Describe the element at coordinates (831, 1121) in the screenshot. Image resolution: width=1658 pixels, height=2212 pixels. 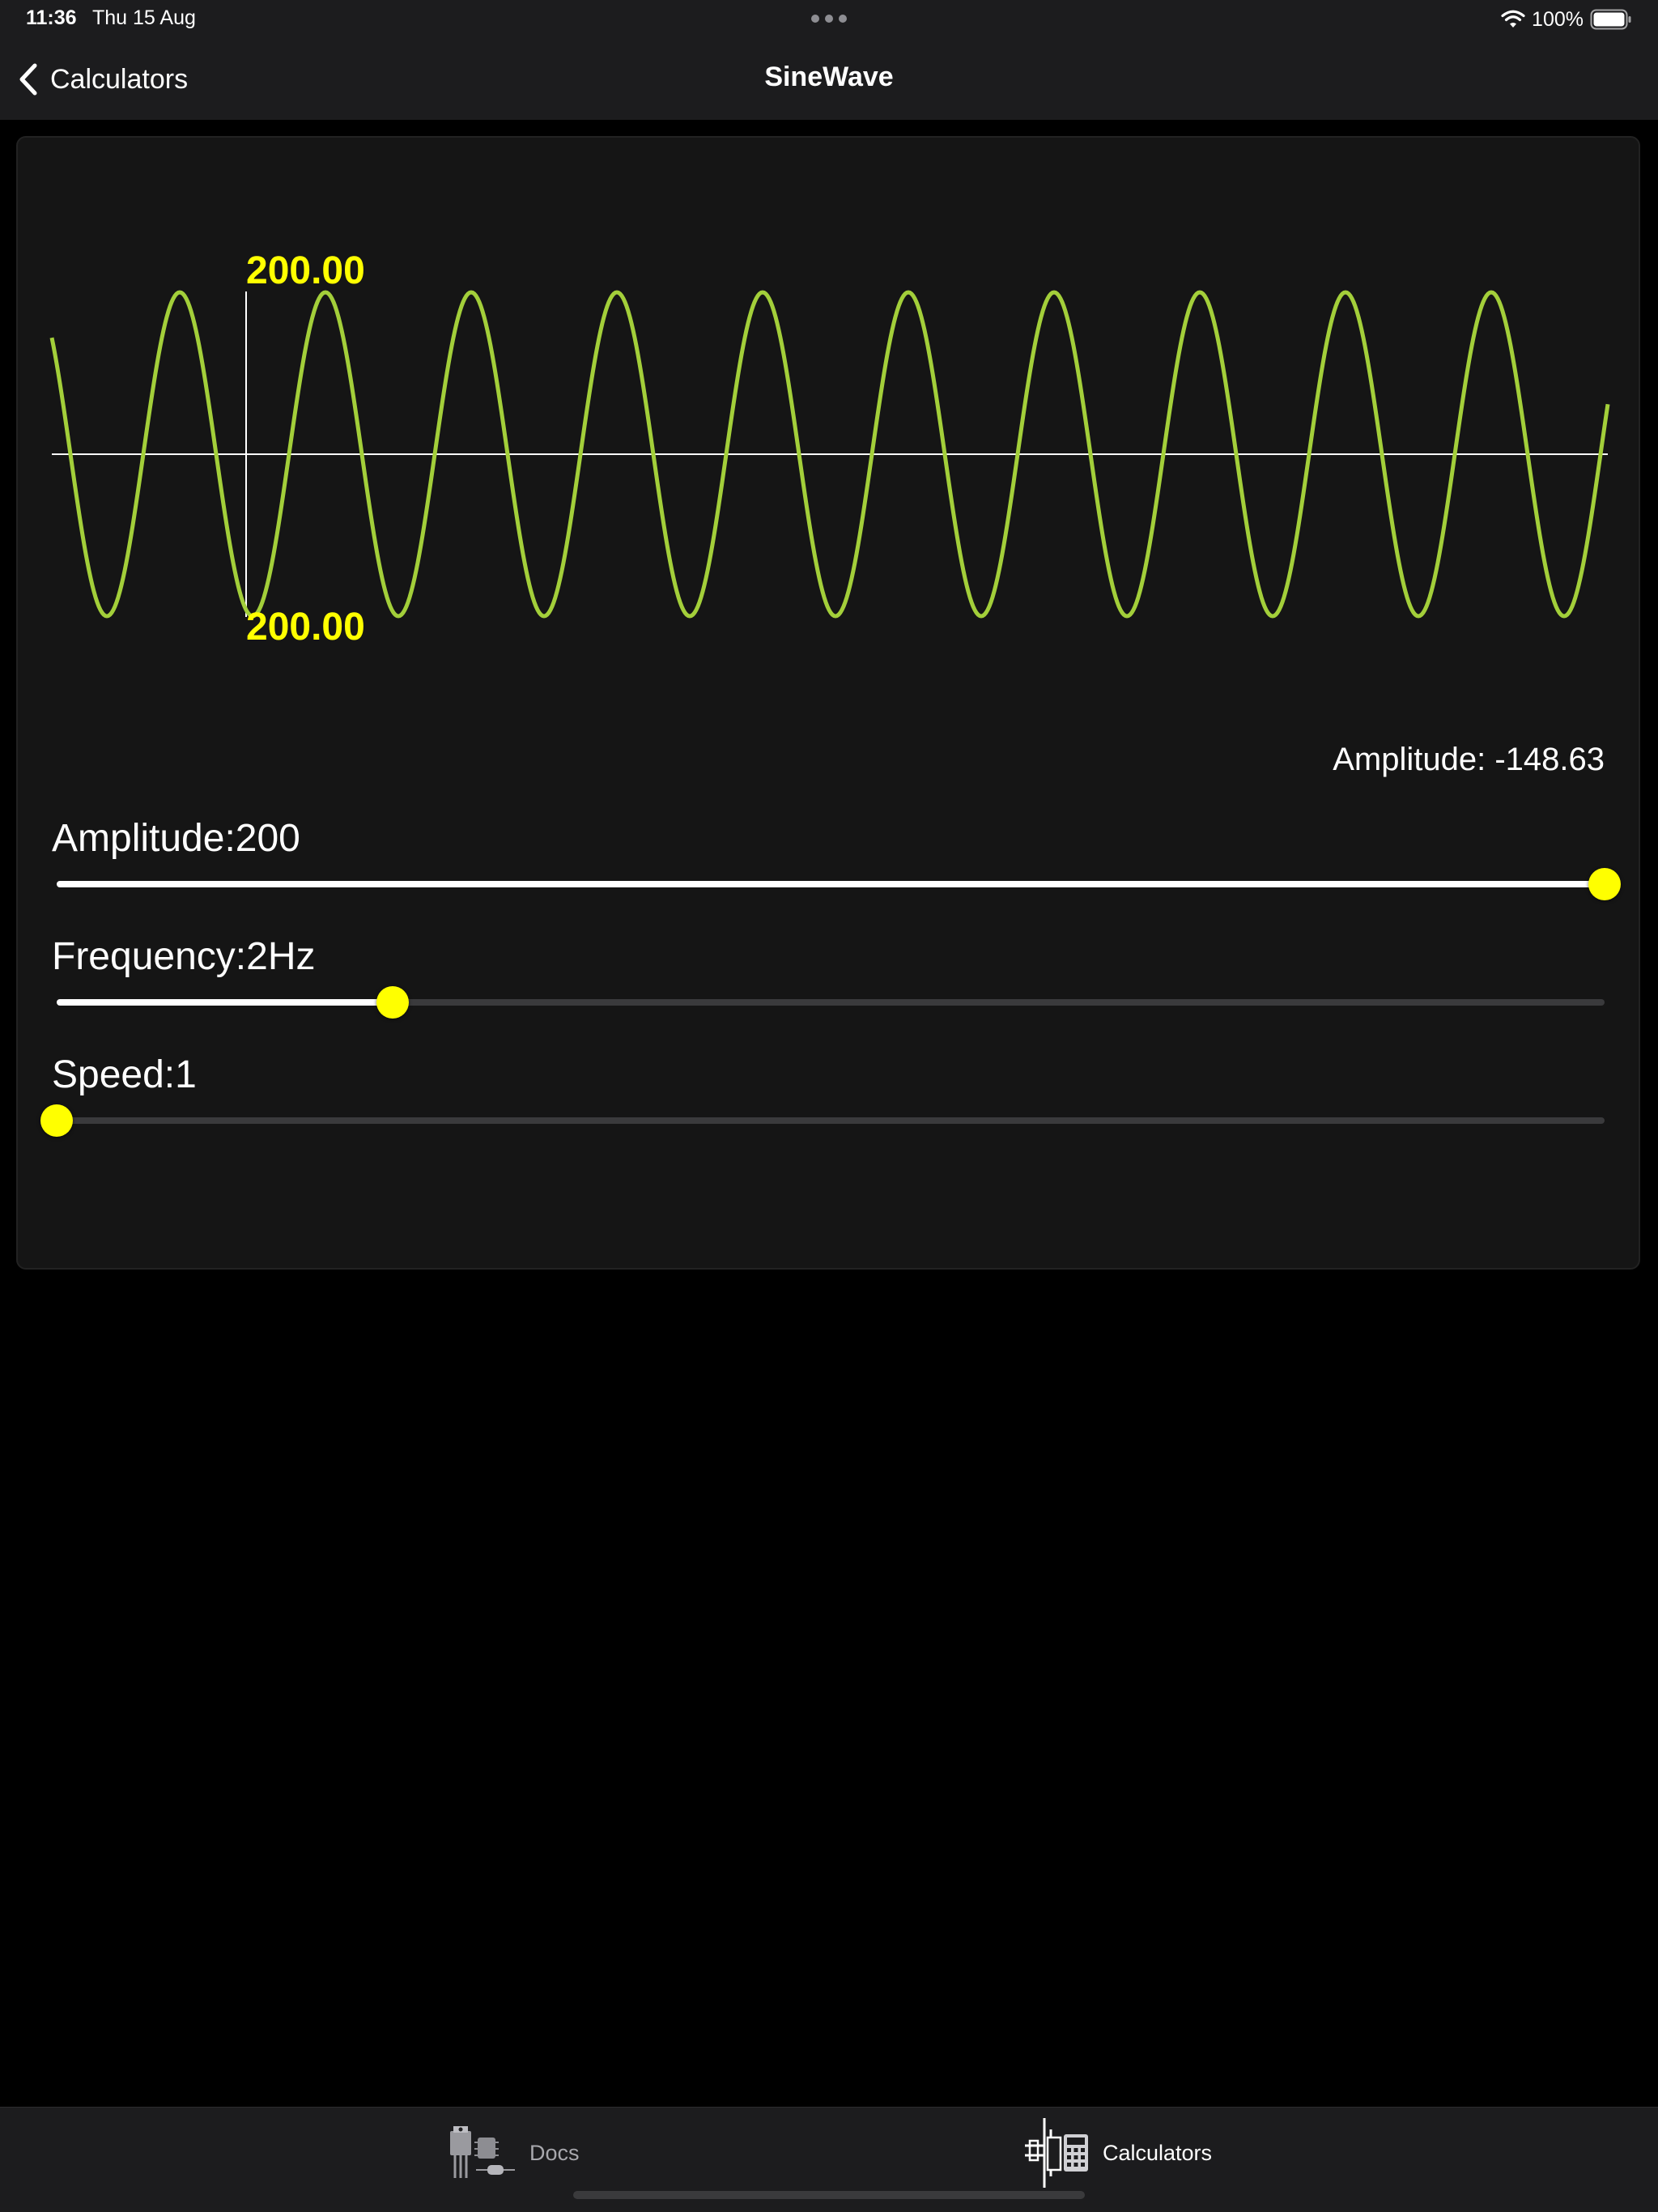
I see `slider-track` at that location.